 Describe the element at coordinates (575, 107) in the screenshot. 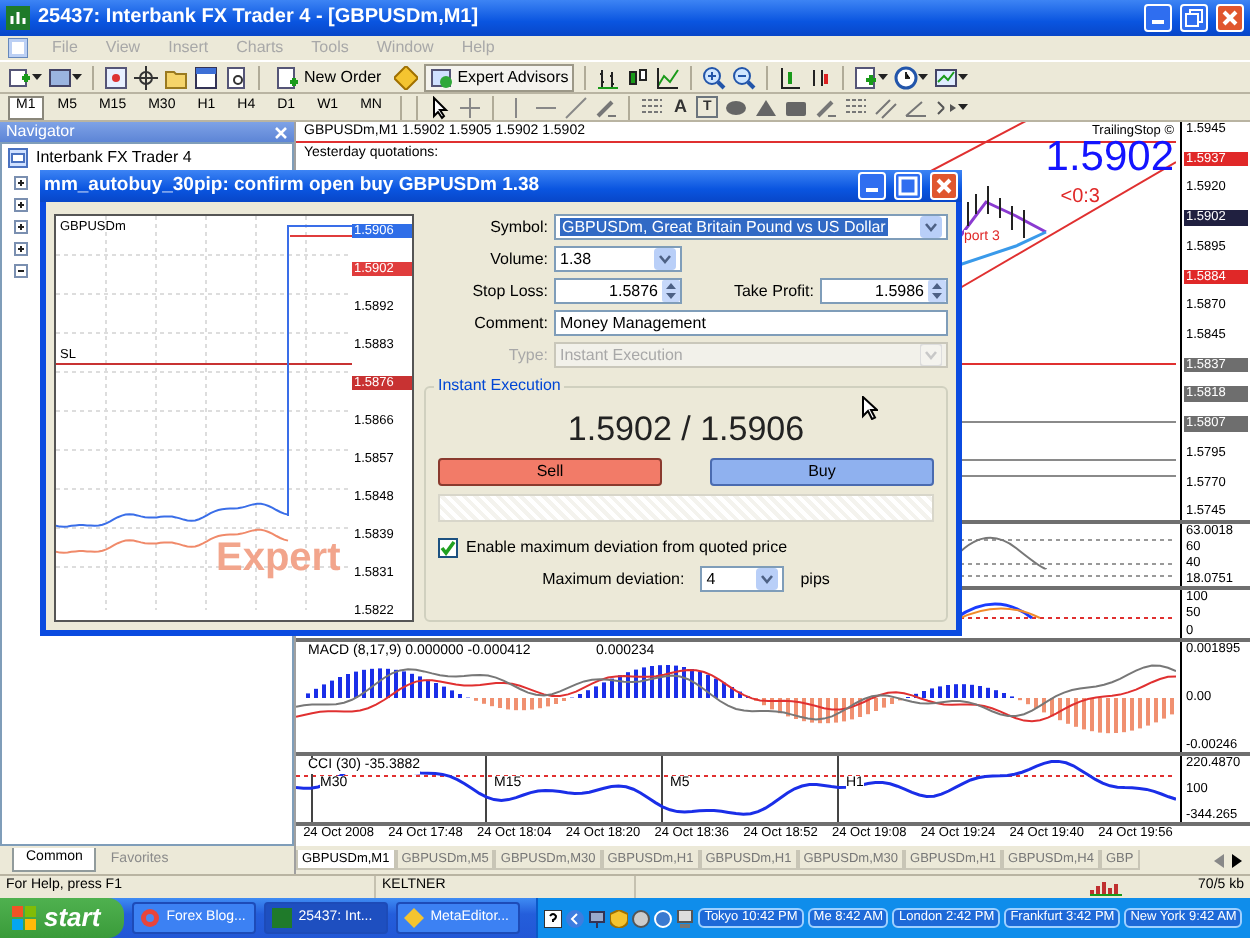

I see `trendline-icon` at that location.